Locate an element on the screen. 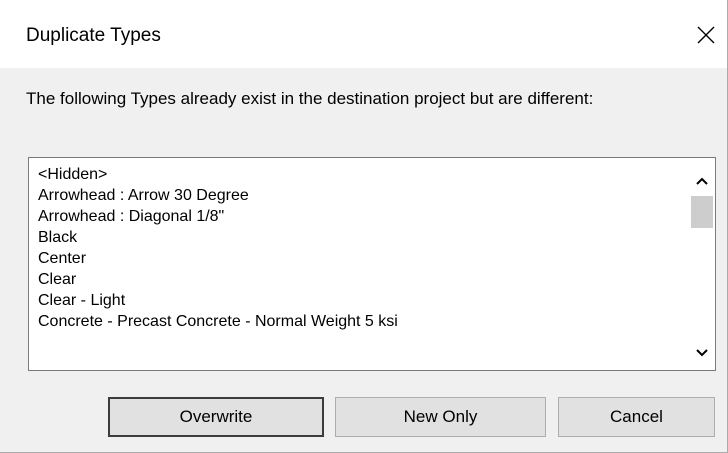  scroll-up-button is located at coordinates (701, 181).